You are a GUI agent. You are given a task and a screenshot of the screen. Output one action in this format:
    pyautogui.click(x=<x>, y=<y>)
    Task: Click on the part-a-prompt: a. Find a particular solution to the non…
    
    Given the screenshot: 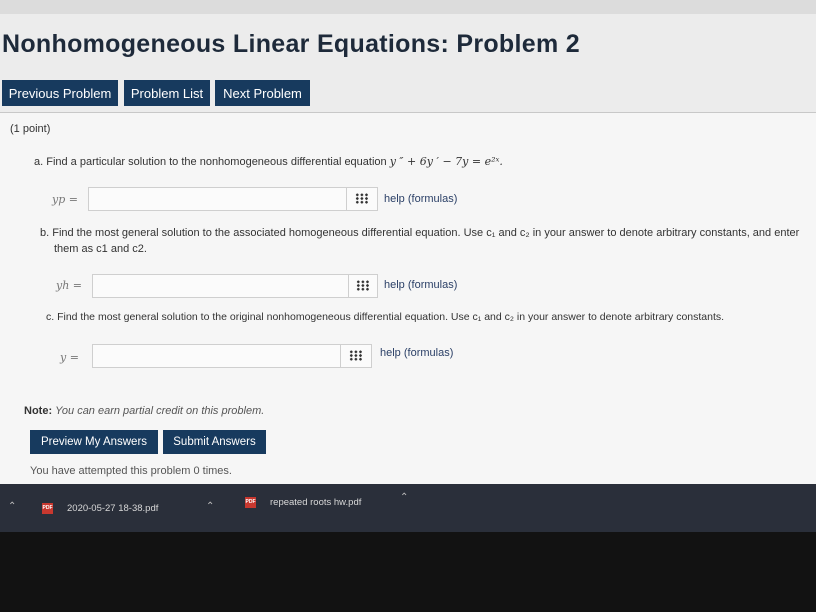 What is the action you would take?
    pyautogui.click(x=212, y=162)
    